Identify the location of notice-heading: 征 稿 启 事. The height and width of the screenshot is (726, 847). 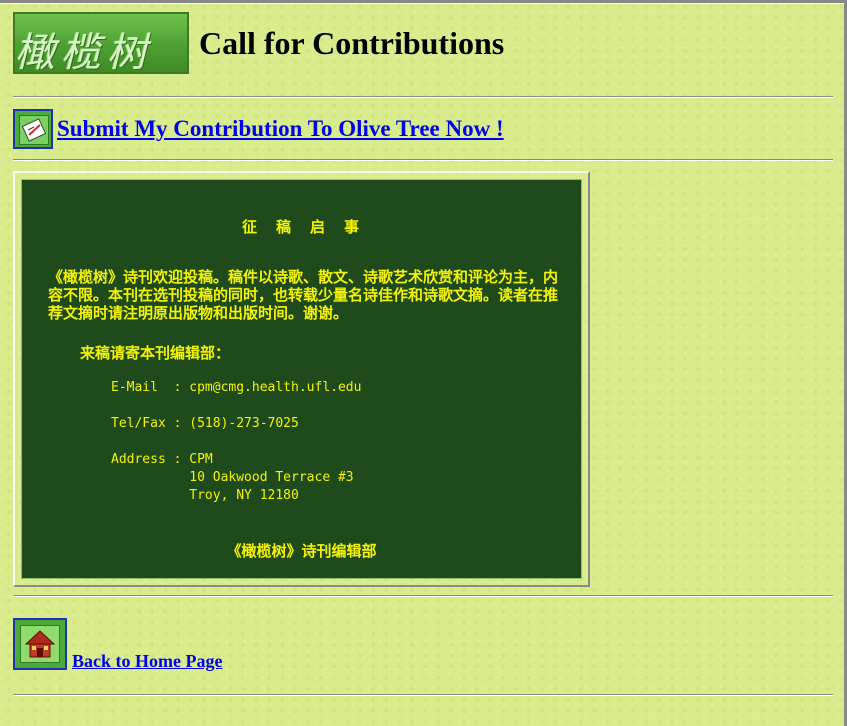
(301, 227).